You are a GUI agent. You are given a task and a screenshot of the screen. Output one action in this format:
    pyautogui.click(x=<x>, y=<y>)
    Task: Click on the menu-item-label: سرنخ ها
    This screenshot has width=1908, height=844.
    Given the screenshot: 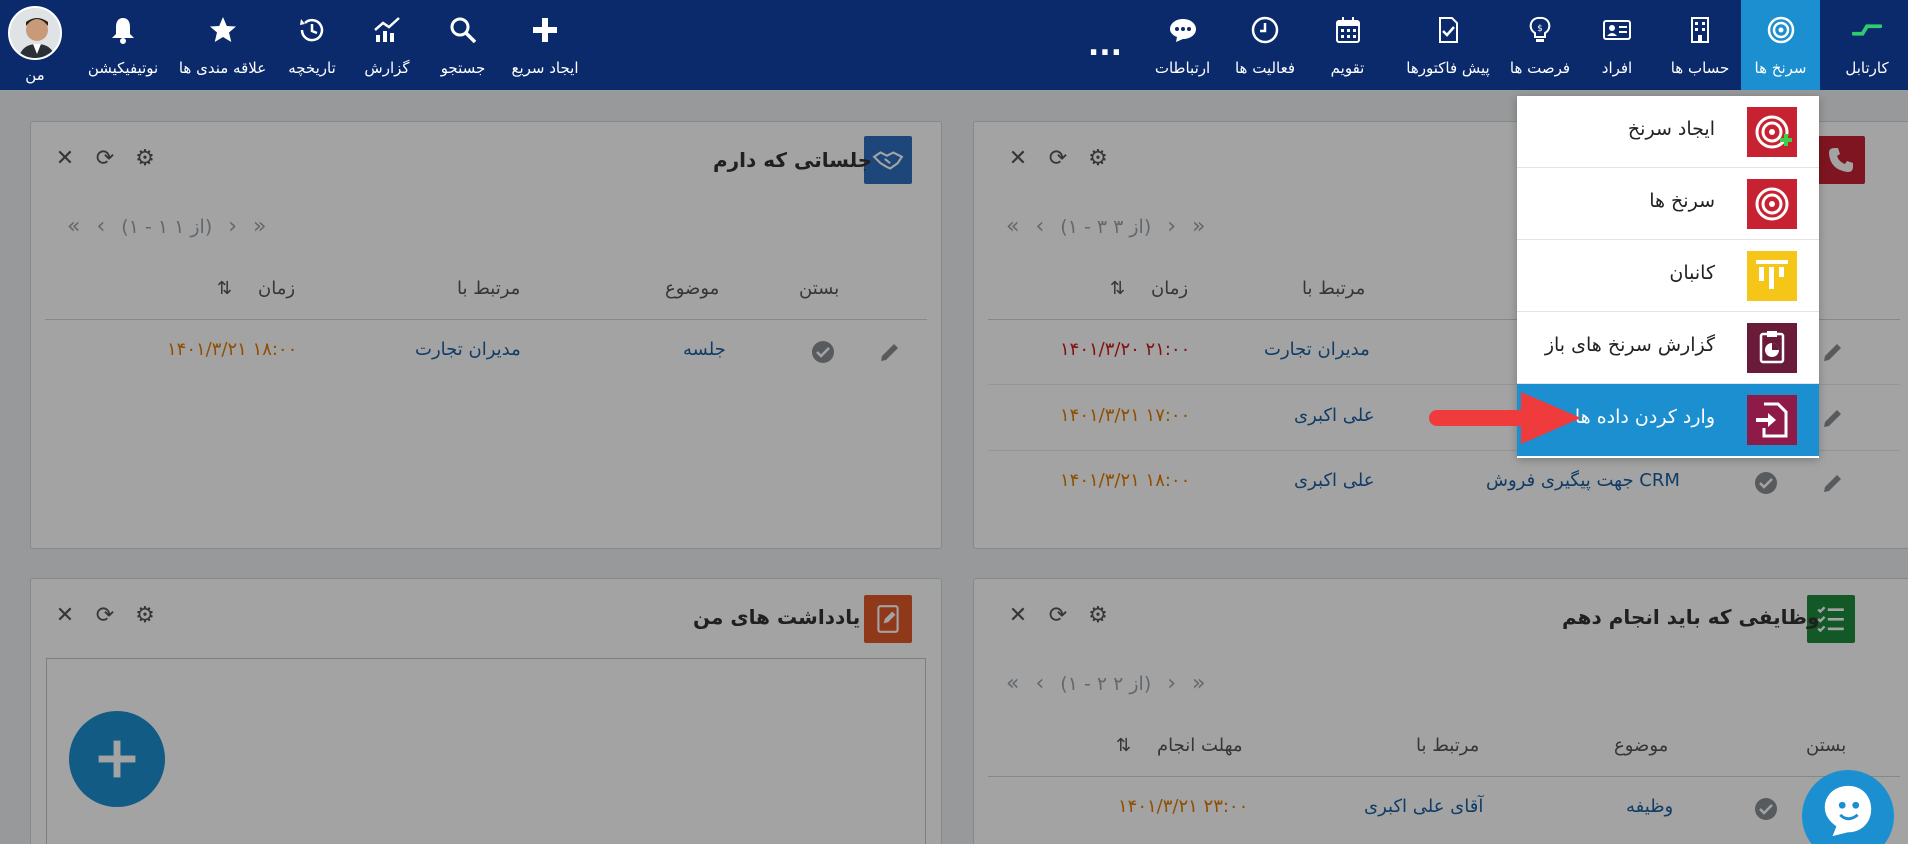 What is the action you would take?
    pyautogui.click(x=1682, y=201)
    